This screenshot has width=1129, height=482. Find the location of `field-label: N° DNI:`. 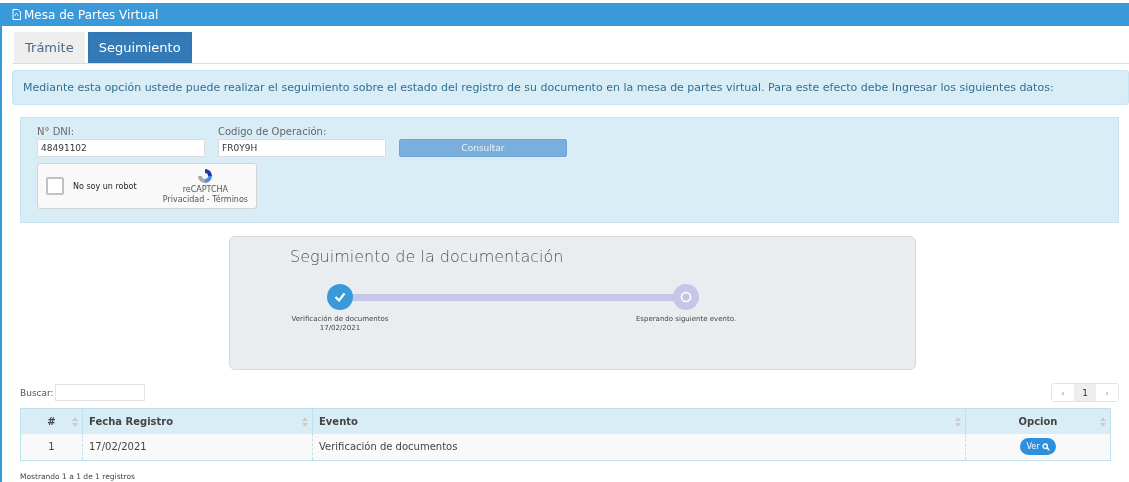

field-label: N° DNI: is located at coordinates (56, 131).